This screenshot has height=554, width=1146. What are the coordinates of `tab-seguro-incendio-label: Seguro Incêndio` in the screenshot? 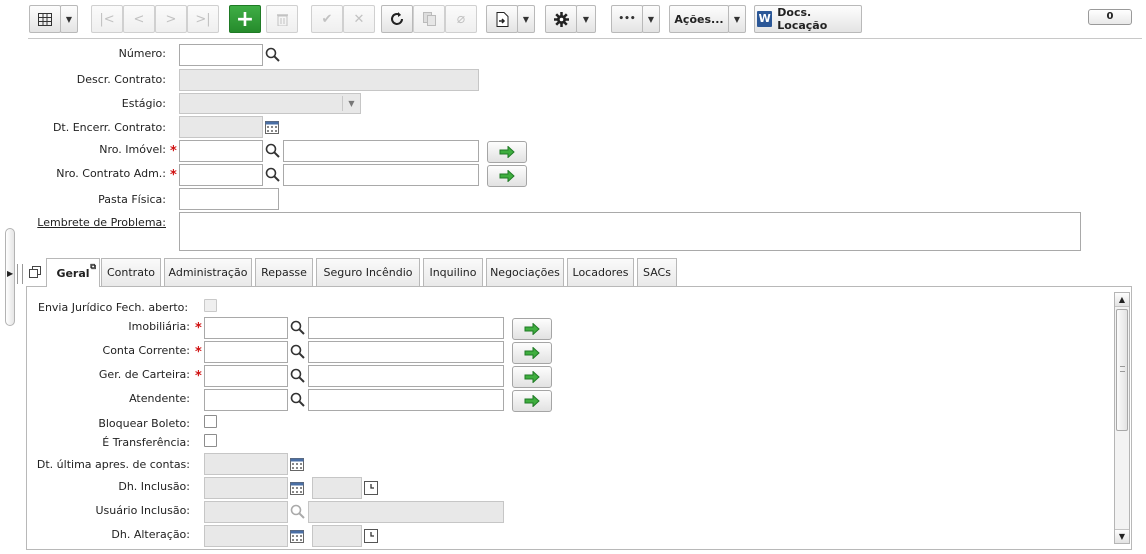 It's located at (368, 272).